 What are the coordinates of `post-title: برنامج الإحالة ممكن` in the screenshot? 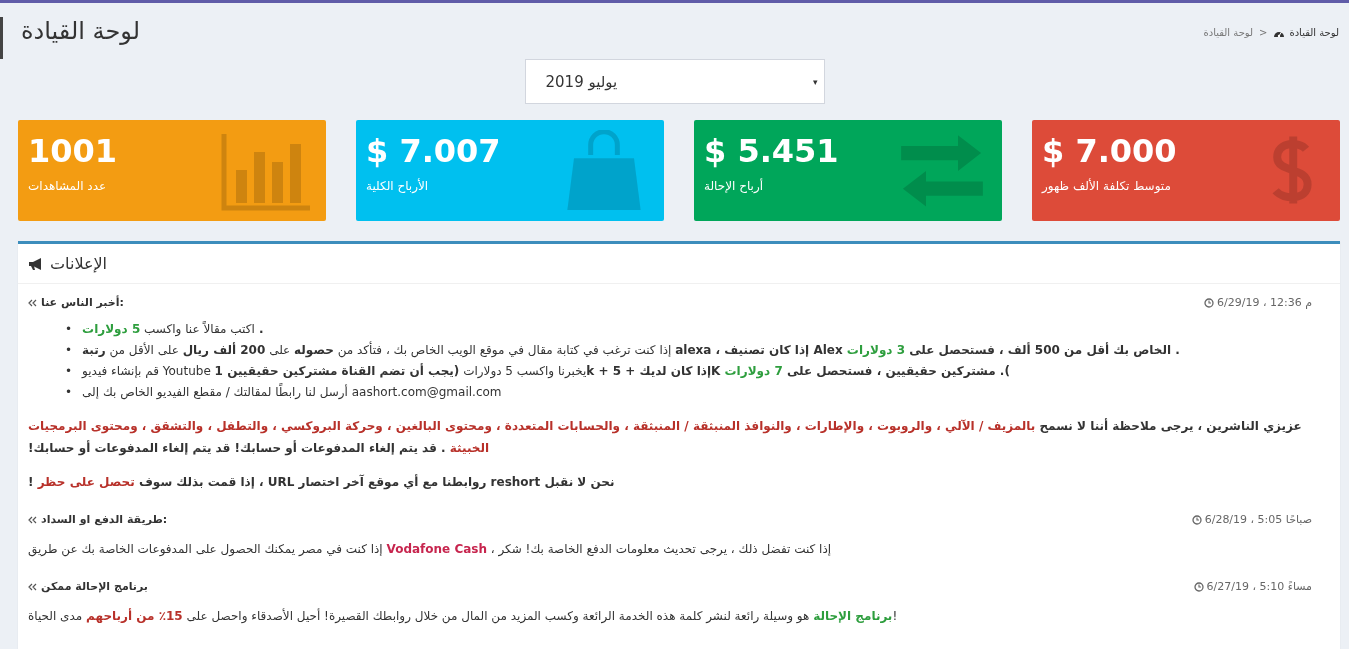 It's located at (94, 586).